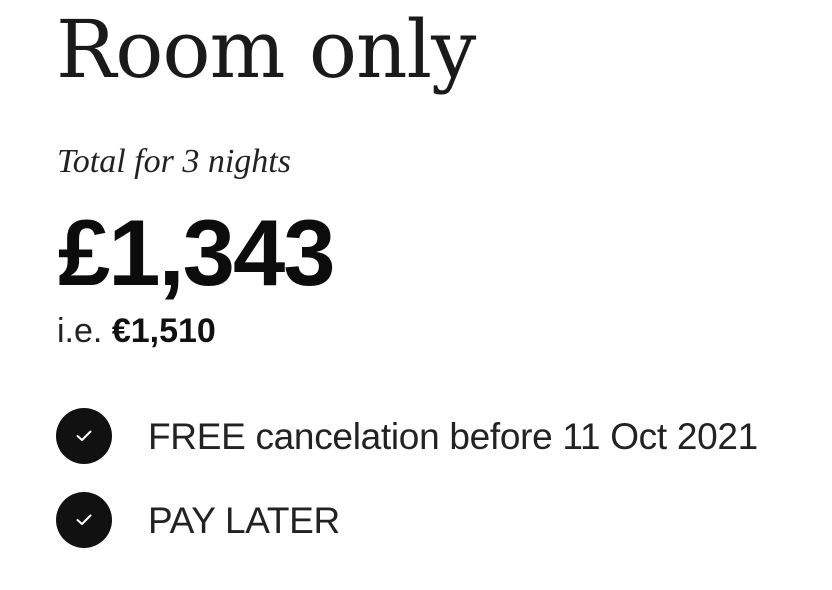 The width and height of the screenshot is (832, 590). I want to click on converted-price-prefix: i.e., so click(84, 331).